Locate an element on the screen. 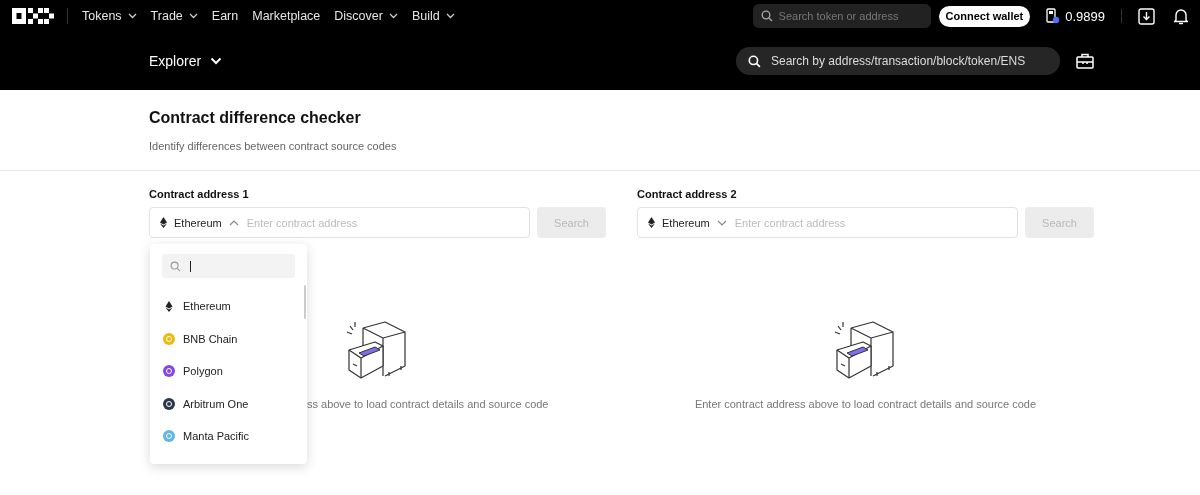  search-field: Search by address/transaction/block/token/ENS is located at coordinates (898, 61).